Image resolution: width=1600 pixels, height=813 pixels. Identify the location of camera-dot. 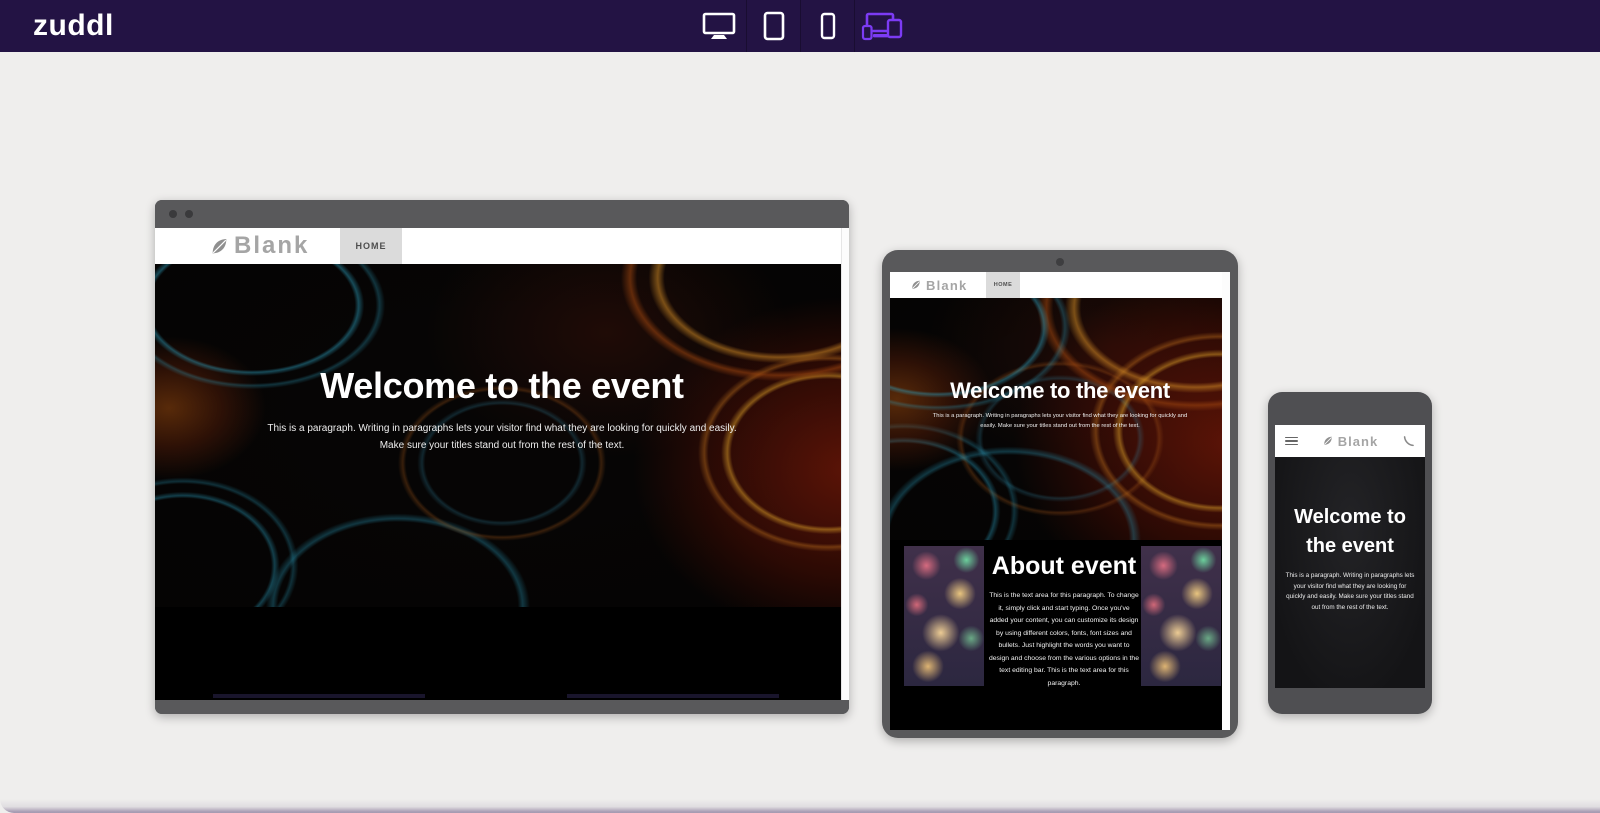
(1060, 262).